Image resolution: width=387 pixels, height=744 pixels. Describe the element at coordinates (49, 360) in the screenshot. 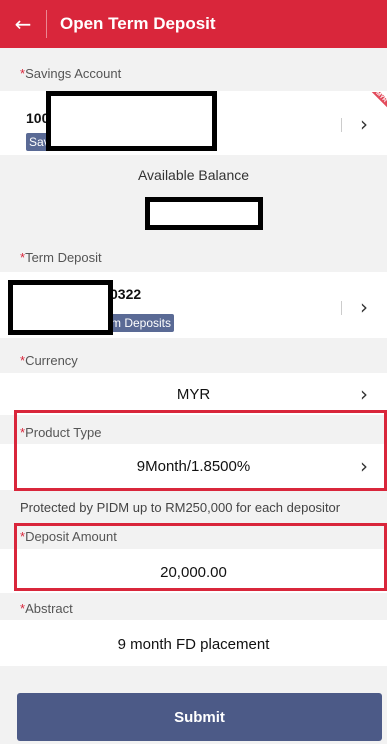

I see `currency-label: *Currency` at that location.